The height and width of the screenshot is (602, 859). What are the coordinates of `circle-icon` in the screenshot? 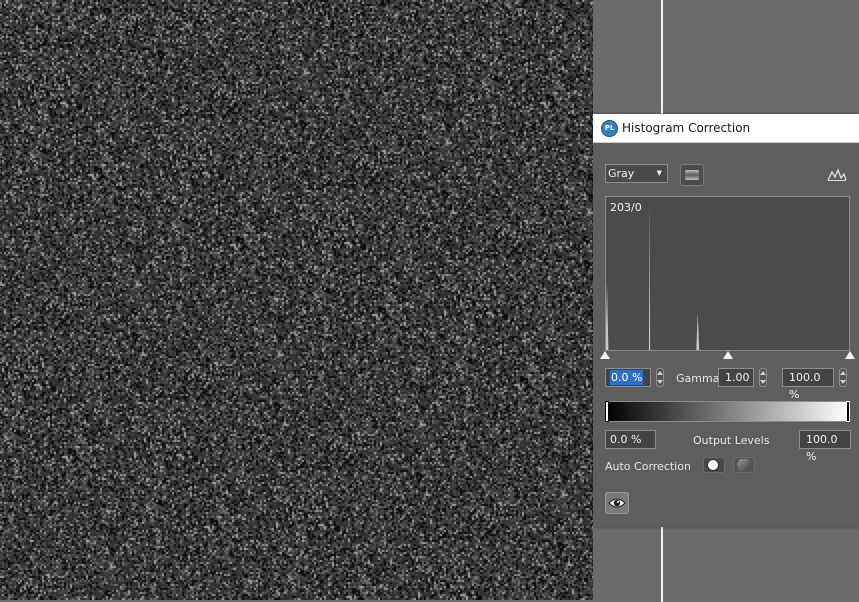 It's located at (713, 465).